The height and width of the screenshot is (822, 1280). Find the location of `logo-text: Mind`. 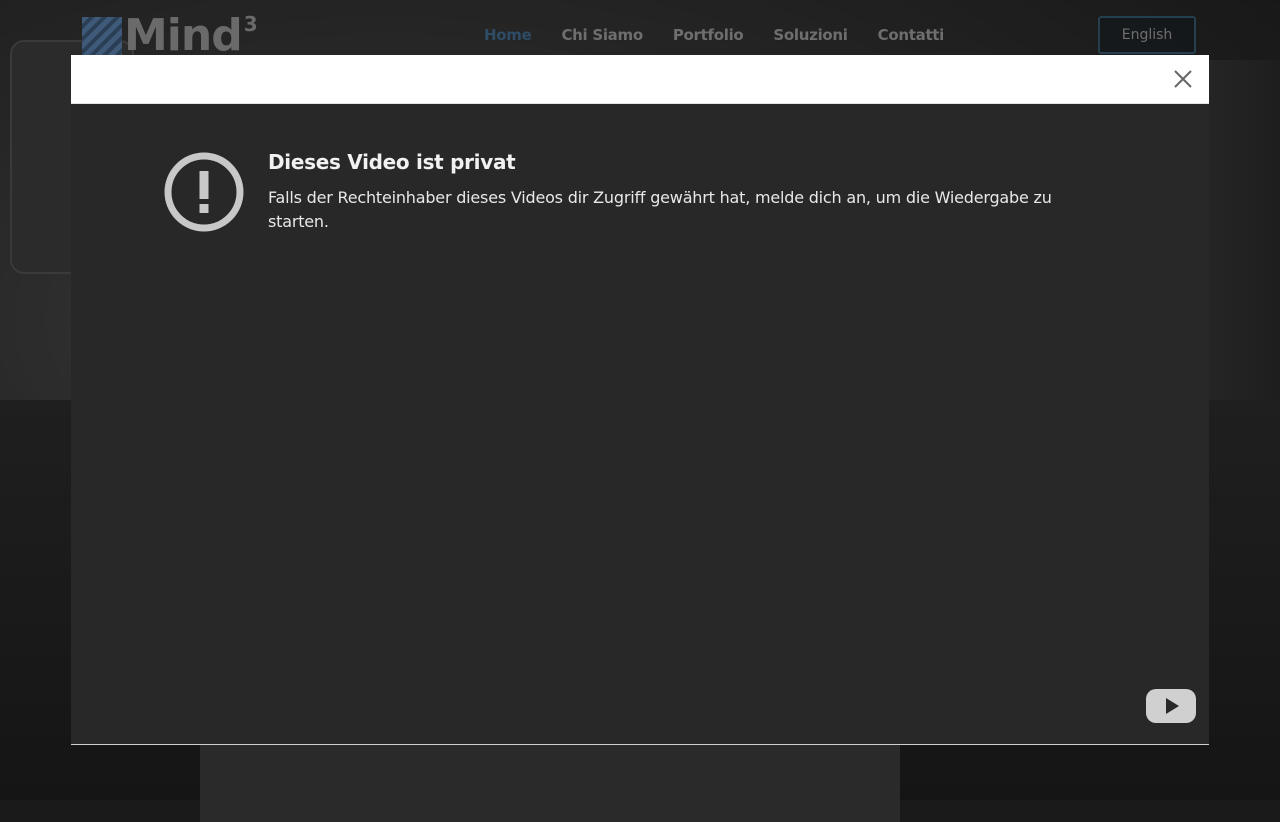

logo-text: Mind is located at coordinates (183, 35).